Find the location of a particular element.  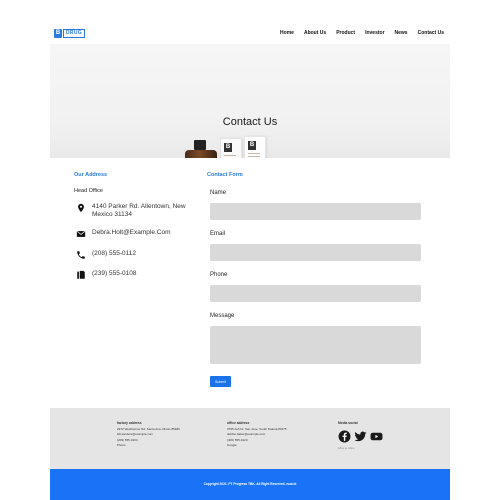

logo-icon: B is located at coordinates (58, 33).